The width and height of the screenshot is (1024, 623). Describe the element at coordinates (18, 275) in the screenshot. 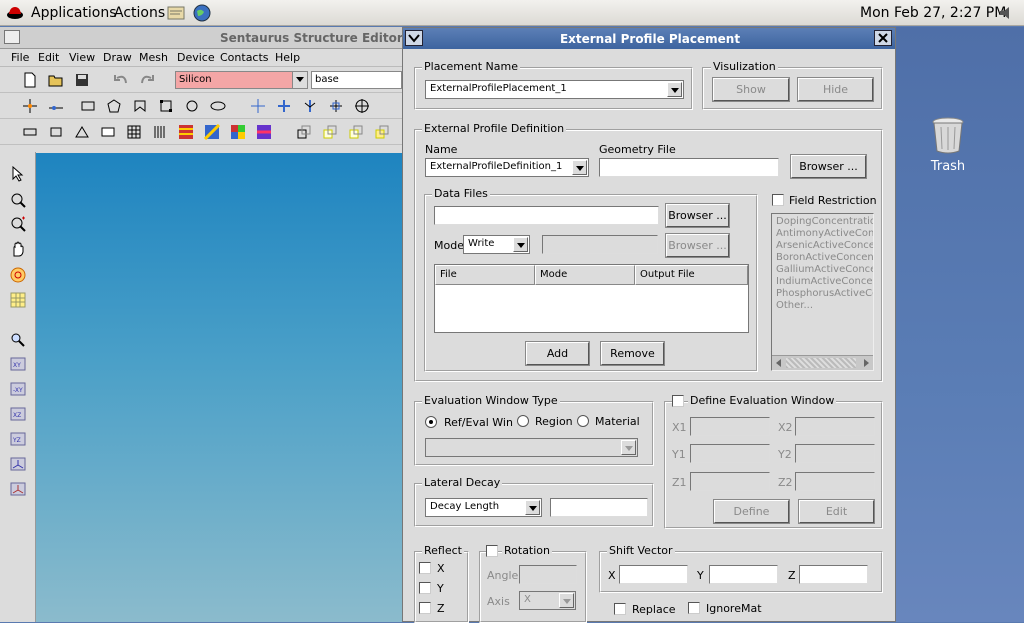

I see `rotate-icon` at that location.